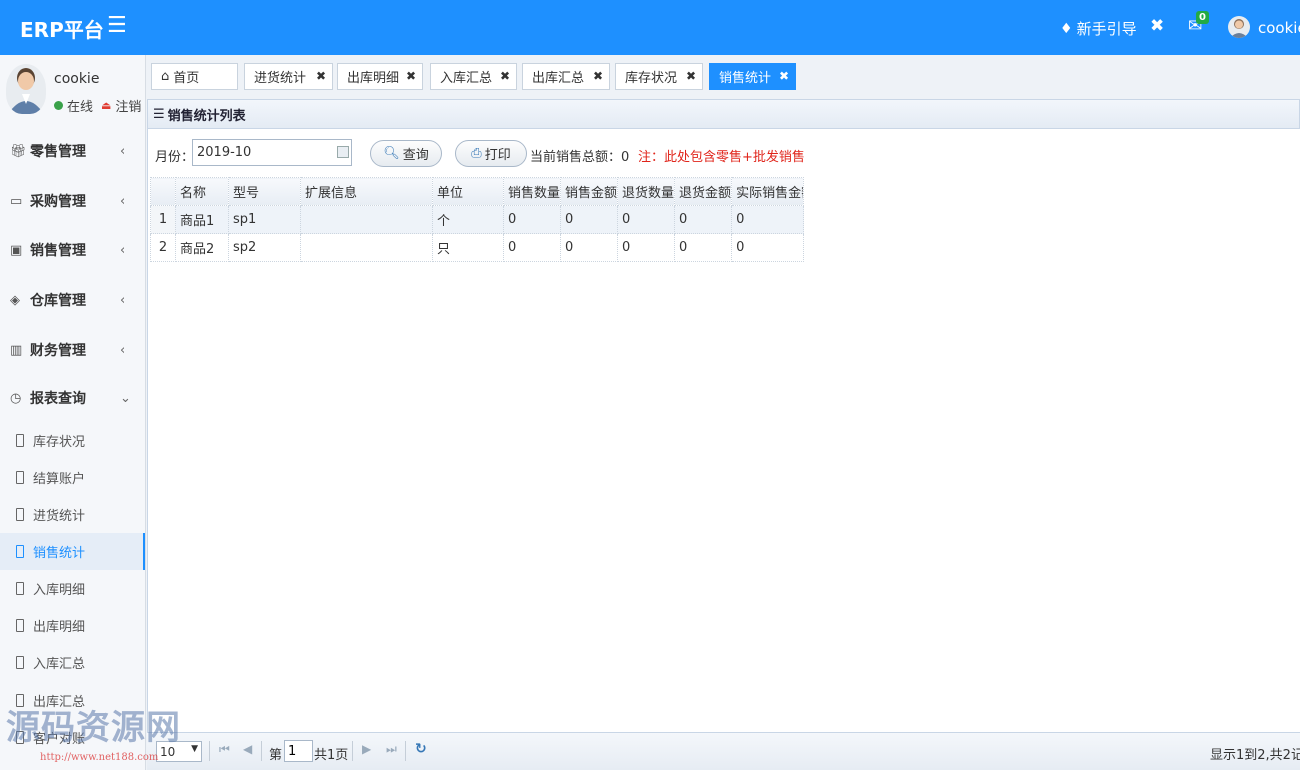  What do you see at coordinates (589, 191) in the screenshot?
I see `column-header: 销售金额` at bounding box center [589, 191].